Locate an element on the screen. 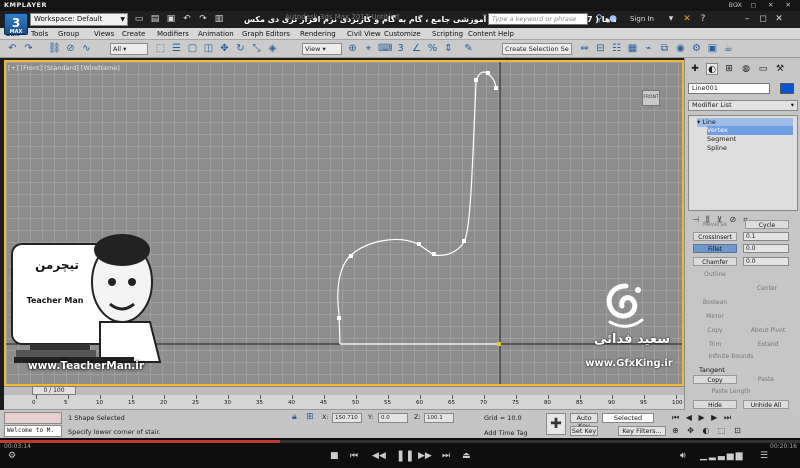 The height and width of the screenshot is (468, 800). reverse-button: Reverse is located at coordinates (715, 224).